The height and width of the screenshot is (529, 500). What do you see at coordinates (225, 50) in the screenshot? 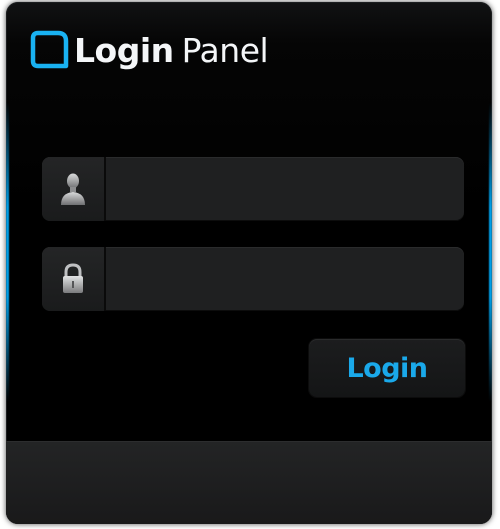
I see `title-light-text: Panel` at bounding box center [225, 50].